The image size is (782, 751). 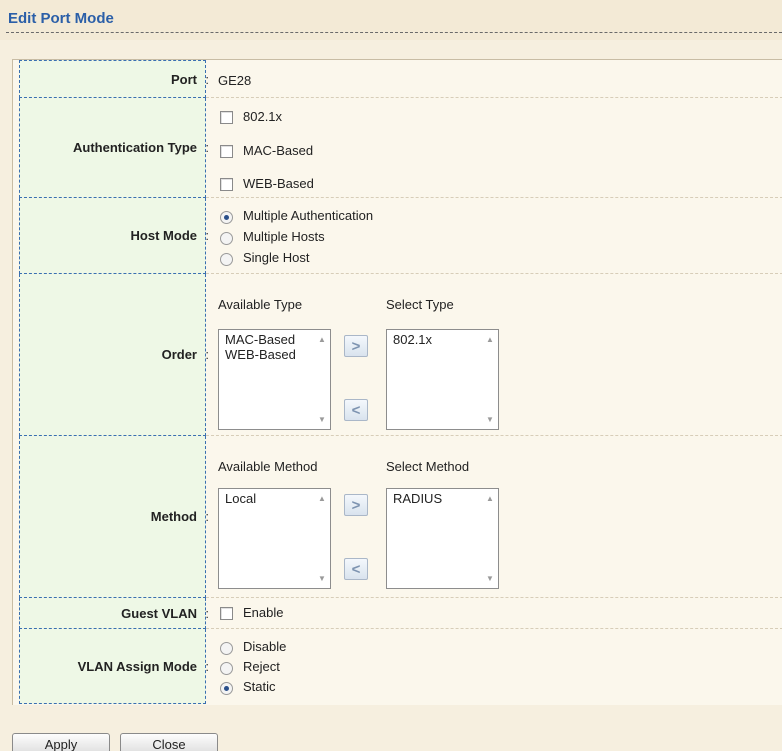 What do you see at coordinates (114, 79) in the screenshot?
I see `port-label: Port:` at bounding box center [114, 79].